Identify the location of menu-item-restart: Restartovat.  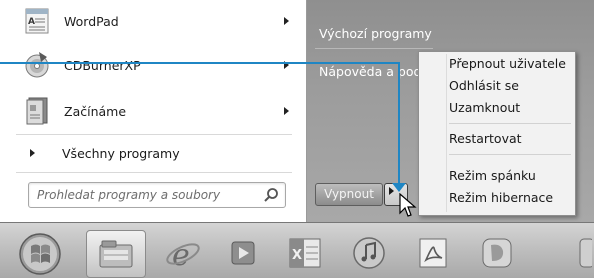
(485, 138).